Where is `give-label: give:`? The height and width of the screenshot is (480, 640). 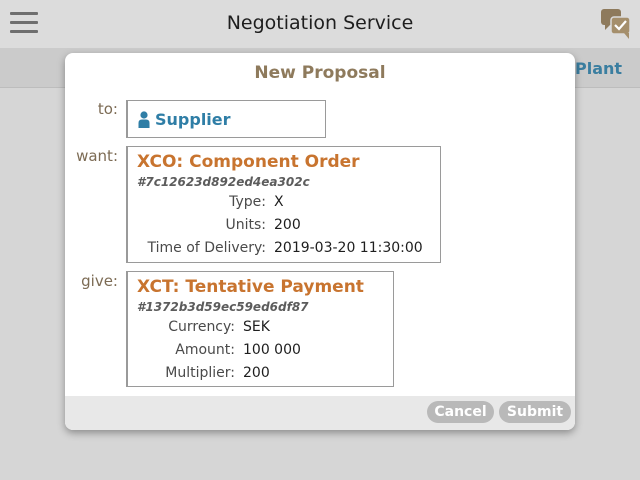 give-label: give: is located at coordinates (99, 281).